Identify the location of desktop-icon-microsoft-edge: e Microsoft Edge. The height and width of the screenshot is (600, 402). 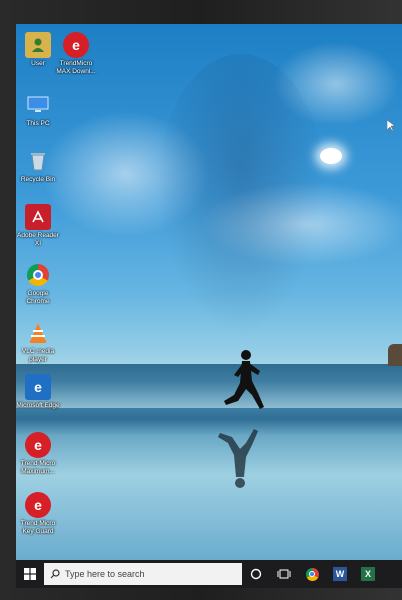
(38, 392).